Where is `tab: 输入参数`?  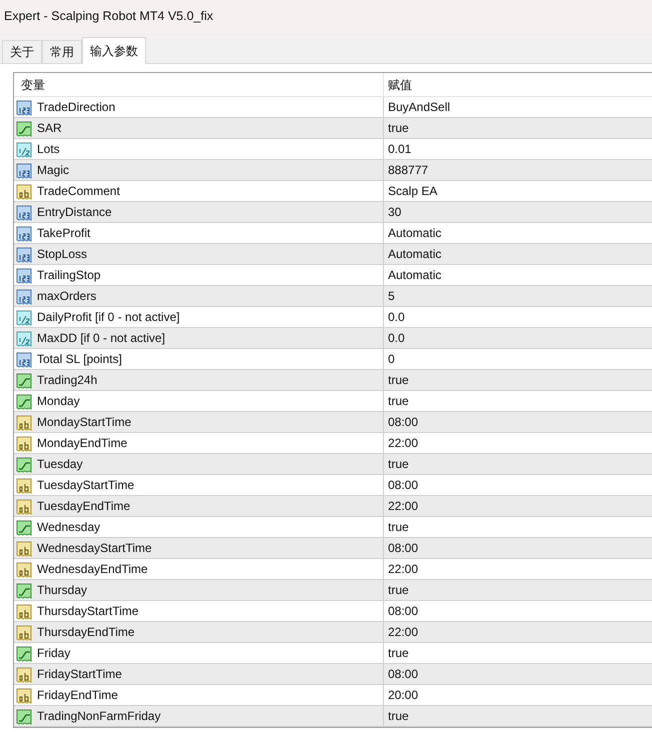
tab: 输入参数 is located at coordinates (114, 50).